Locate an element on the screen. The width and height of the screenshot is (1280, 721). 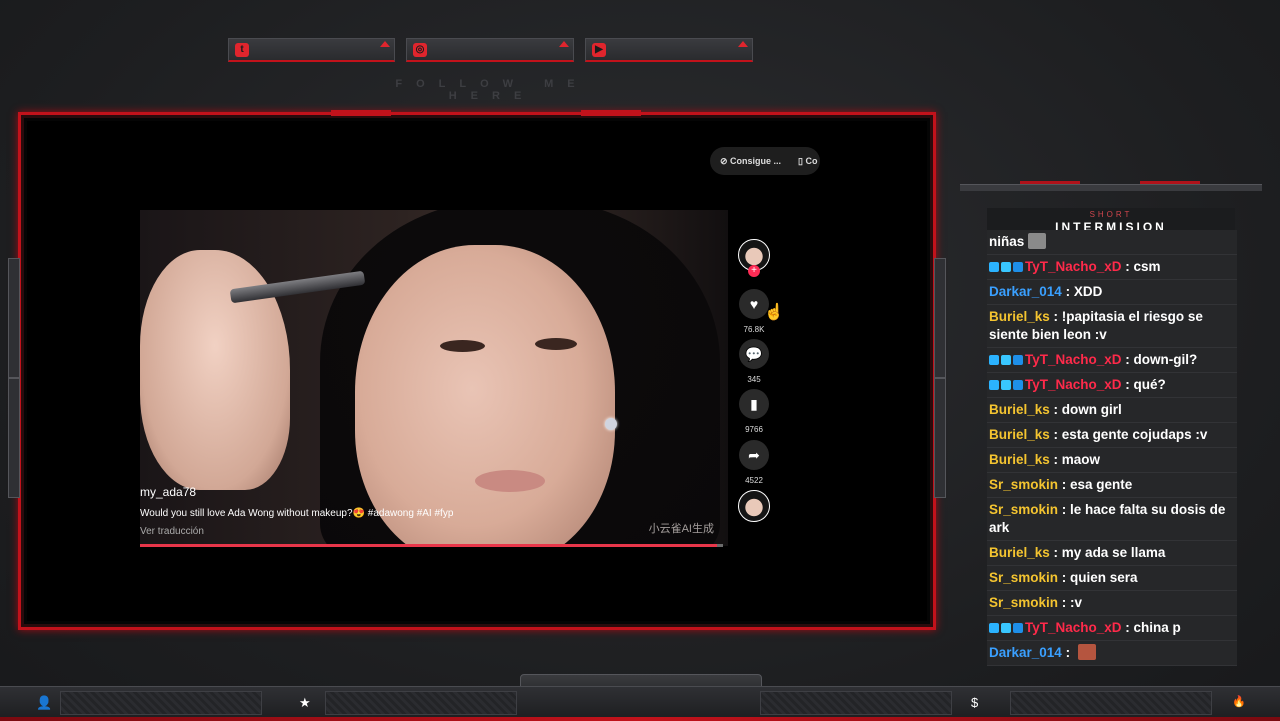
chat-message: Sr_smokin : quien sera is located at coordinates (1112, 578).